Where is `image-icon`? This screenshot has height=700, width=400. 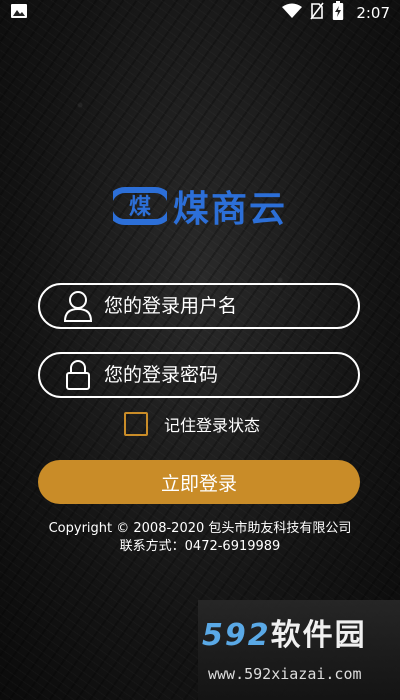
image-icon is located at coordinates (19, 13).